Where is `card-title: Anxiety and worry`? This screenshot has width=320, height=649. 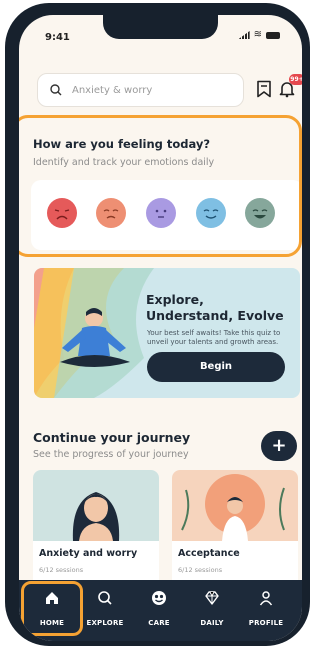
card-title: Anxiety and worry is located at coordinates (88, 553).